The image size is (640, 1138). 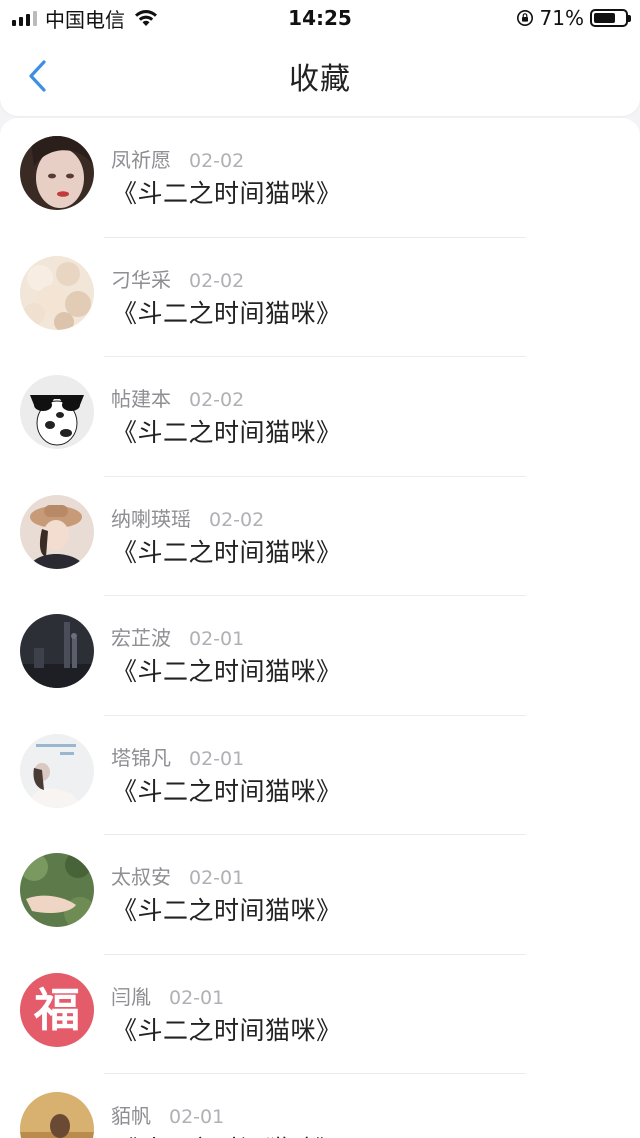 What do you see at coordinates (320, 79) in the screenshot?
I see `page-title: 收藏` at bounding box center [320, 79].